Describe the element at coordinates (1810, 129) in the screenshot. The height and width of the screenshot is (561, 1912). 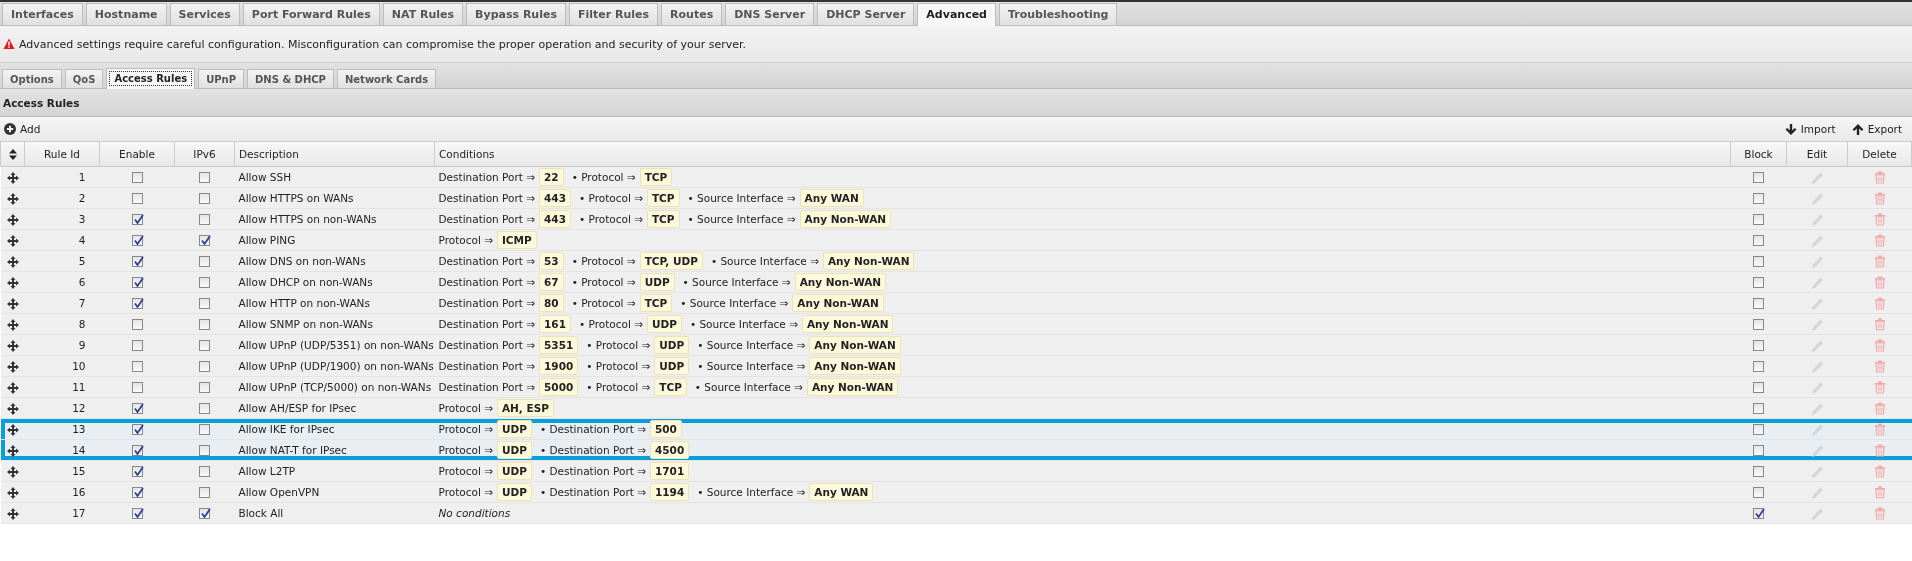
I see `import-button: Import` at that location.